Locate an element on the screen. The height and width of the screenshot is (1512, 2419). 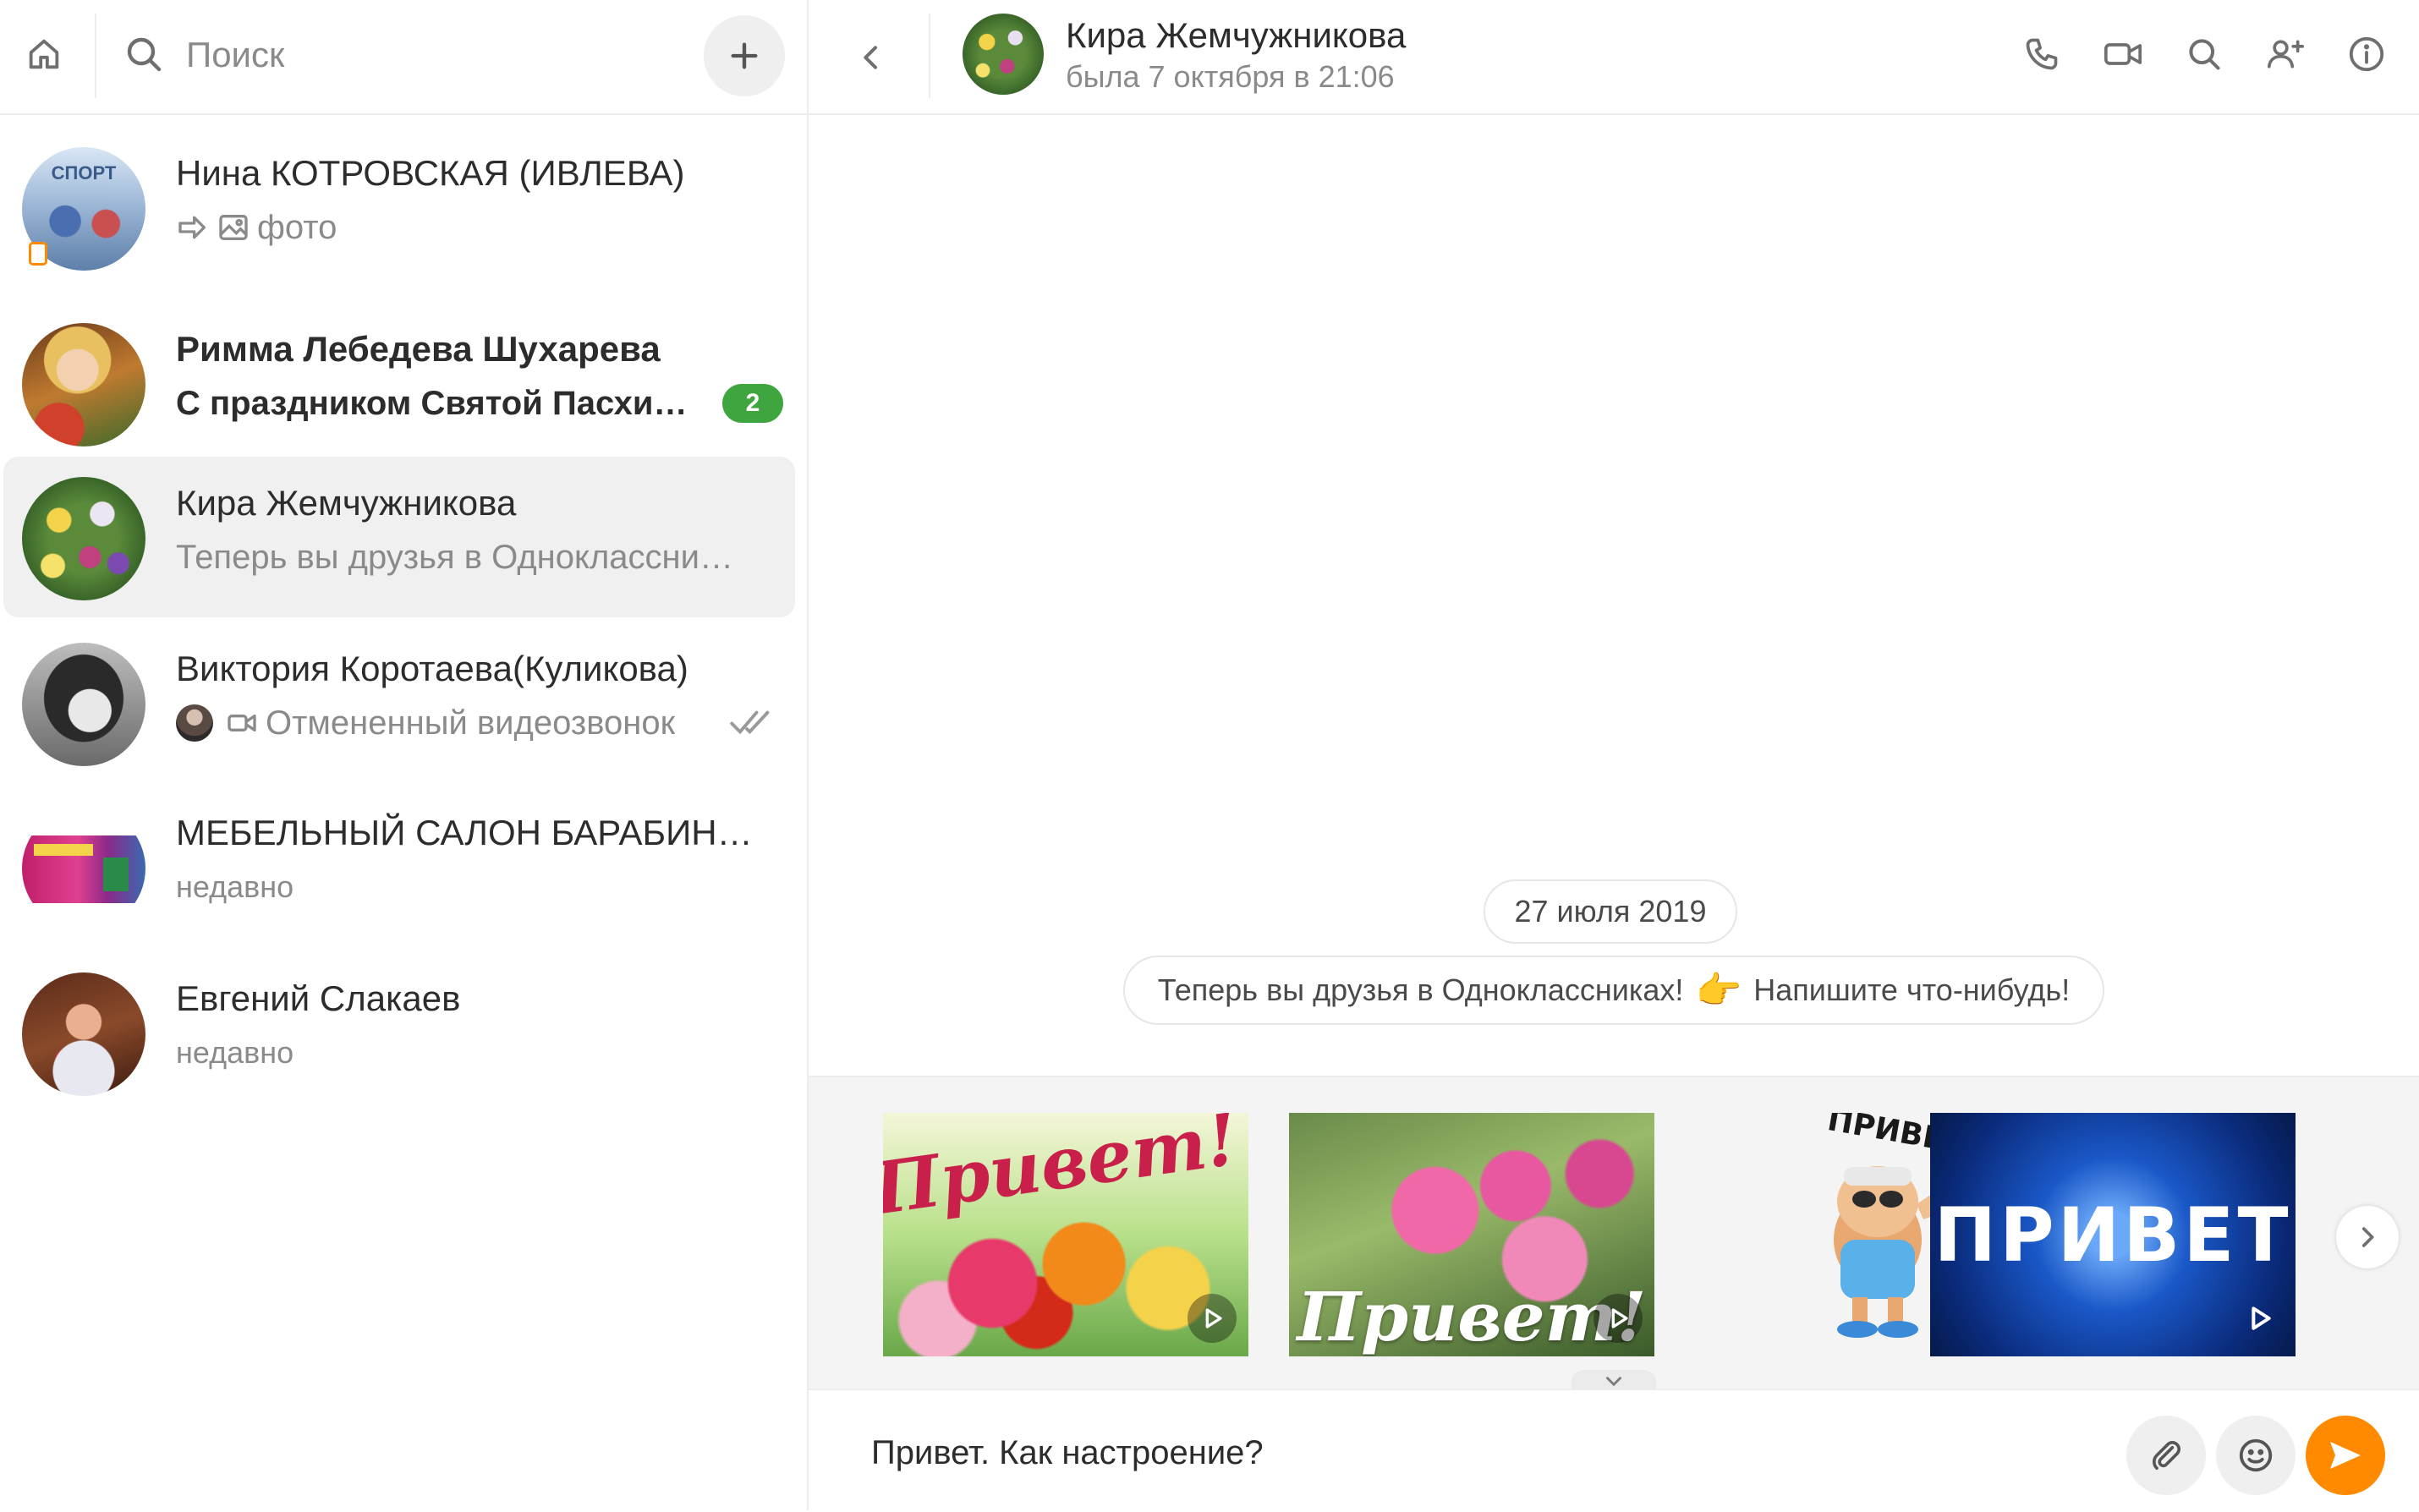
home-icon is located at coordinates (44, 54).